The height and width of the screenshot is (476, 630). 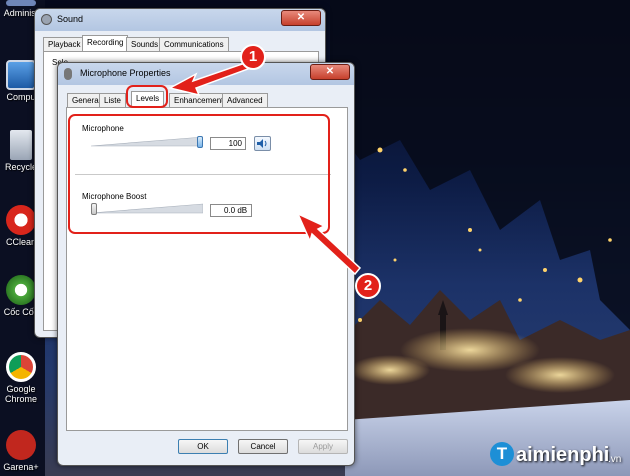 What do you see at coordinates (329, 244) in the screenshot?
I see `arrow-to-level-controls` at bounding box center [329, 244].